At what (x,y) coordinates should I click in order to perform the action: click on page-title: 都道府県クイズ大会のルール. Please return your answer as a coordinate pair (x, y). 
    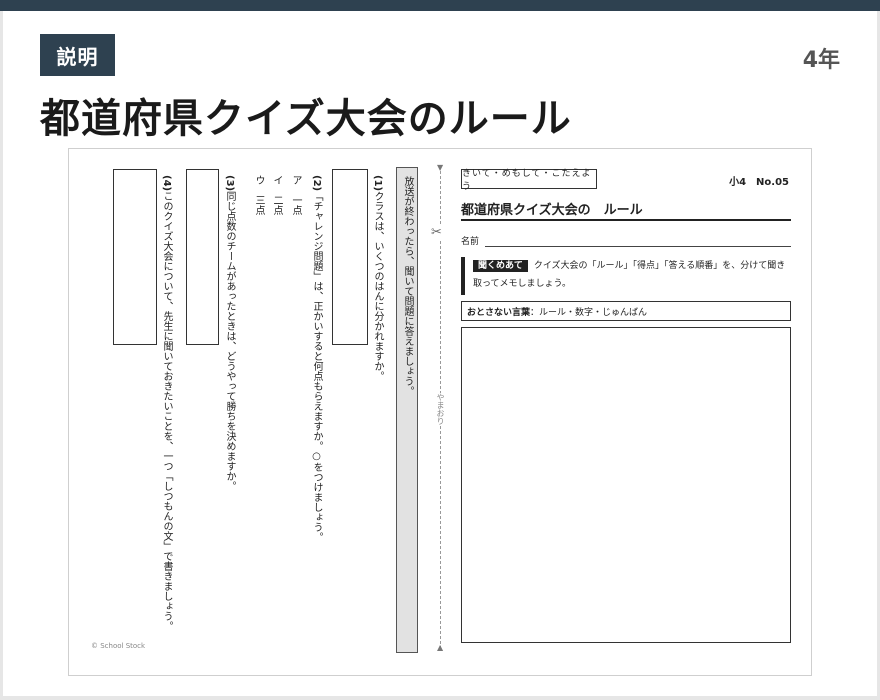
    Looking at the image, I should click on (306, 119).